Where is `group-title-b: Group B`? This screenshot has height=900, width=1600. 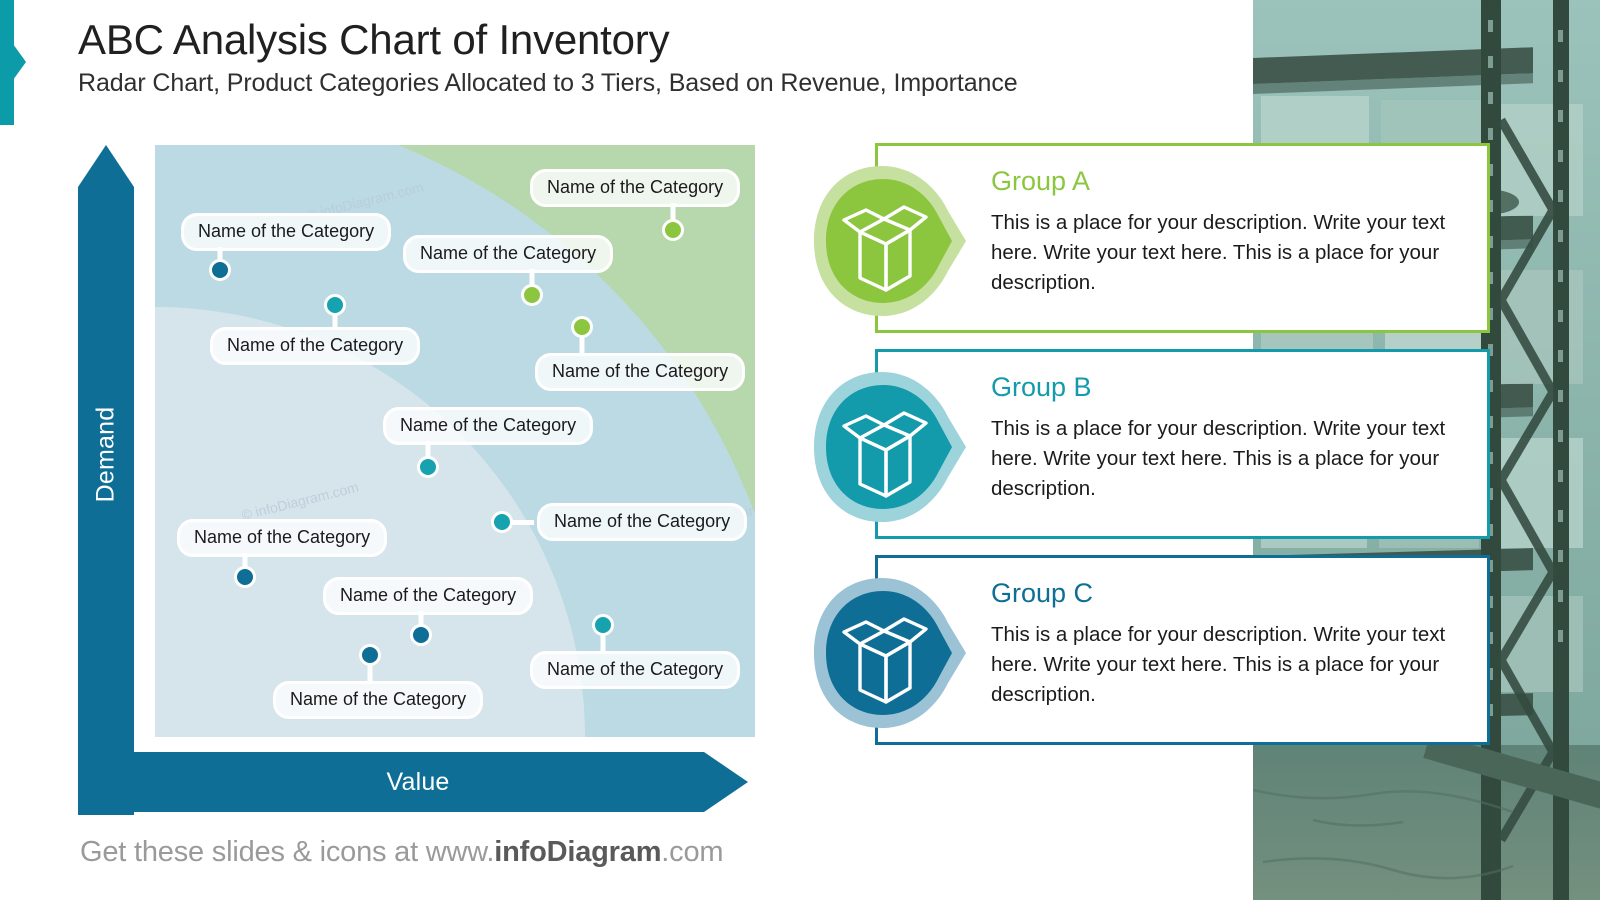 group-title-b: Group B is located at coordinates (1041, 387).